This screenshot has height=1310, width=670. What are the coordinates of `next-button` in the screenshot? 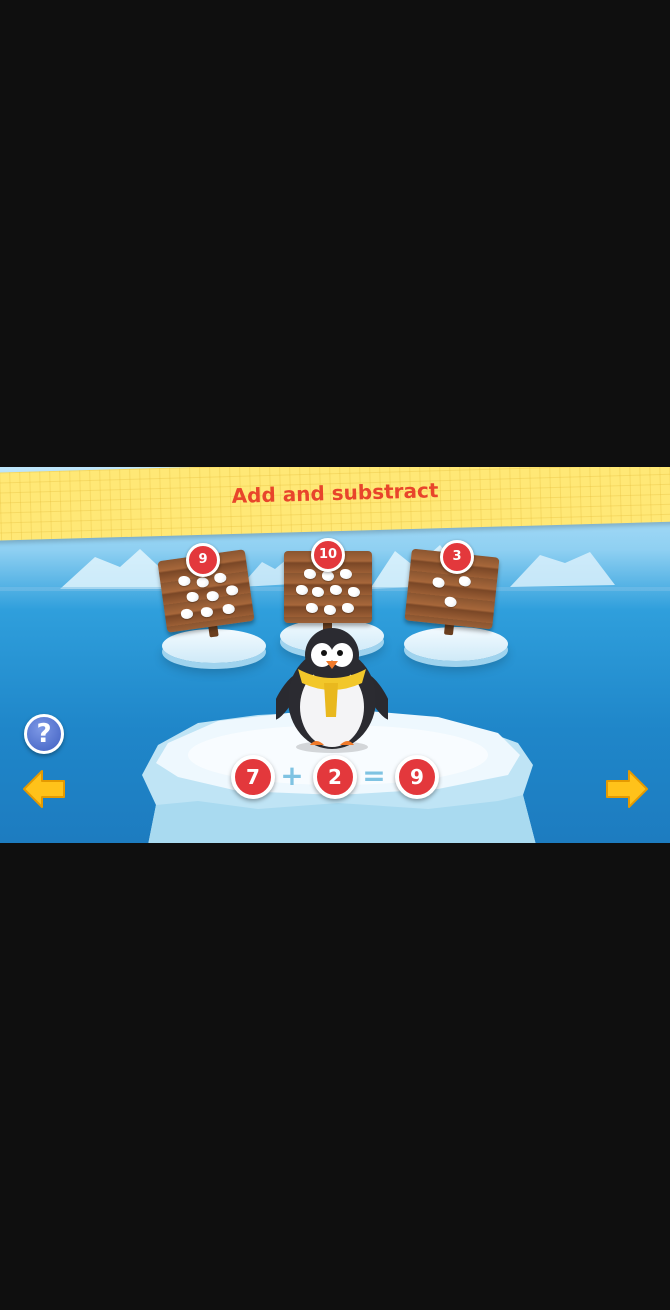 It's located at (627, 789).